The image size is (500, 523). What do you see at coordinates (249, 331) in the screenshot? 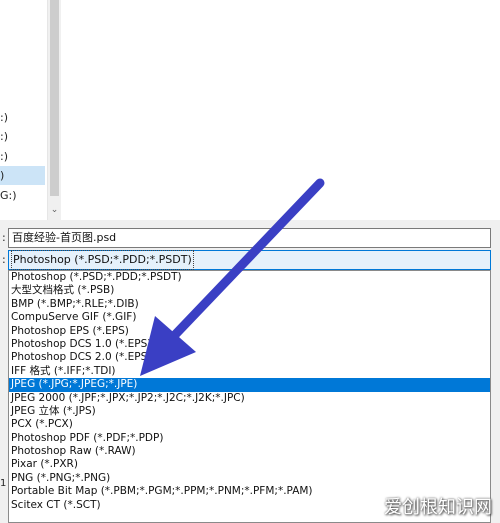
I see `format-option: Photoshop EPS (*.EPS)` at bounding box center [249, 331].